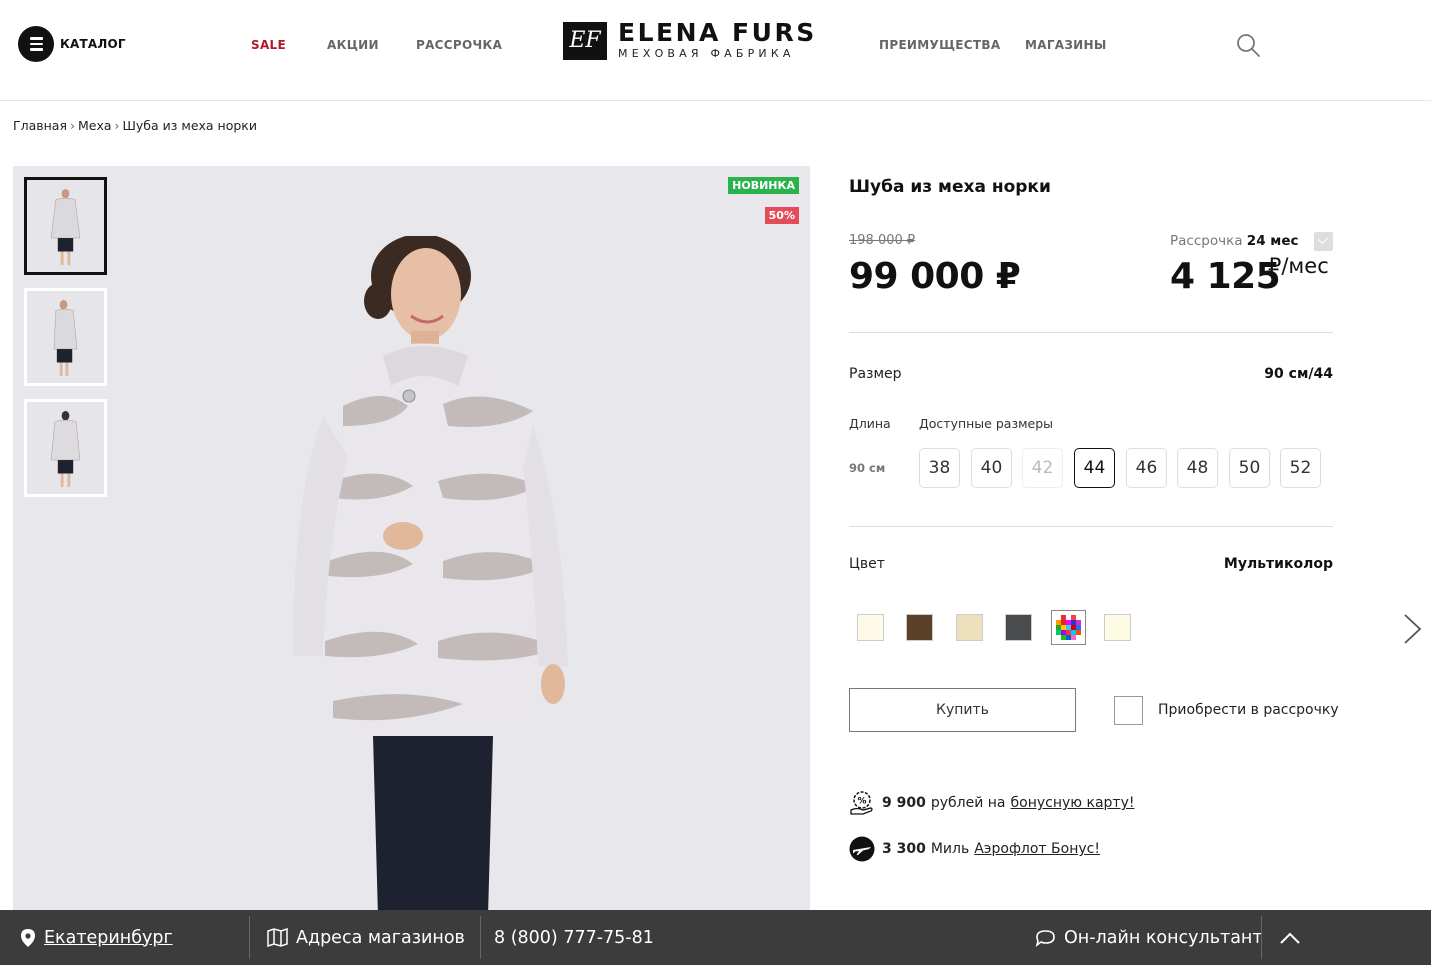  I want to click on installment-unit: ₽/мес, so click(1298, 266).